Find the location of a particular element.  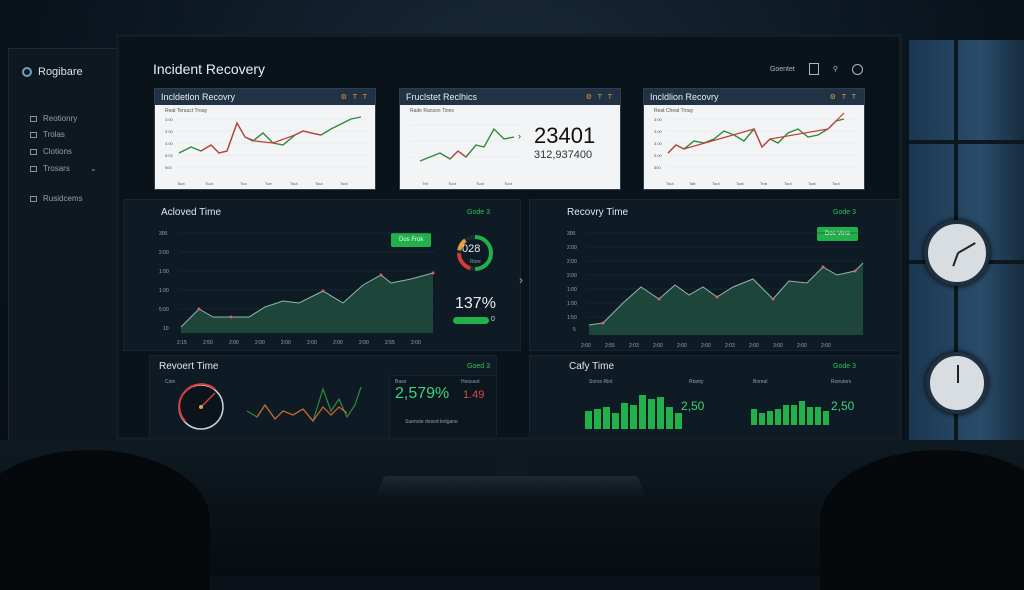

big-number-sub: 312,937400 is located at coordinates (563, 155).